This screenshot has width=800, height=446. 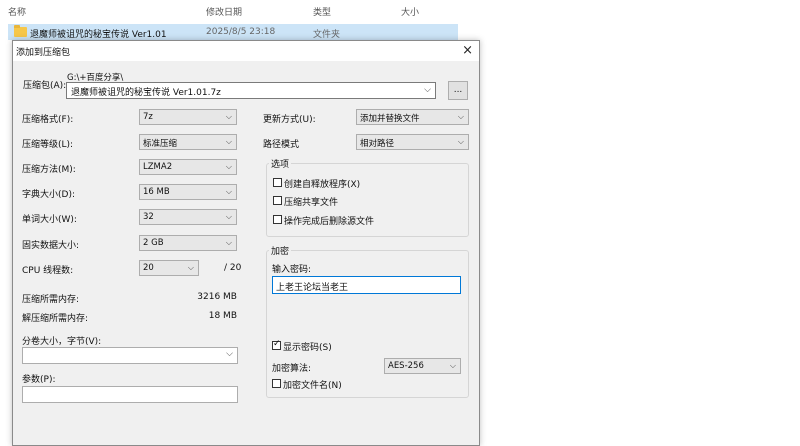 I want to click on solid-size-select: 2 GB ⌵, so click(x=188, y=243).